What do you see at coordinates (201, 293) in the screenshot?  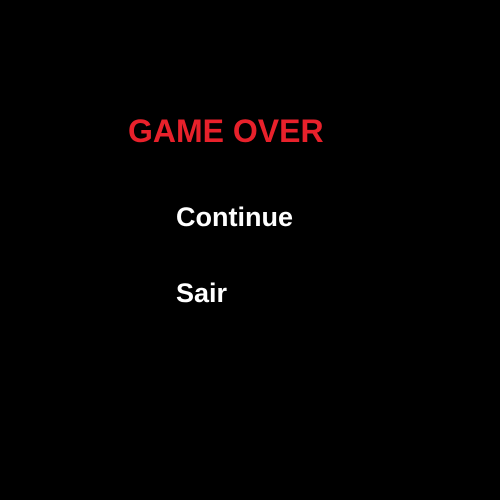 I see `exit-button: Sair` at bounding box center [201, 293].